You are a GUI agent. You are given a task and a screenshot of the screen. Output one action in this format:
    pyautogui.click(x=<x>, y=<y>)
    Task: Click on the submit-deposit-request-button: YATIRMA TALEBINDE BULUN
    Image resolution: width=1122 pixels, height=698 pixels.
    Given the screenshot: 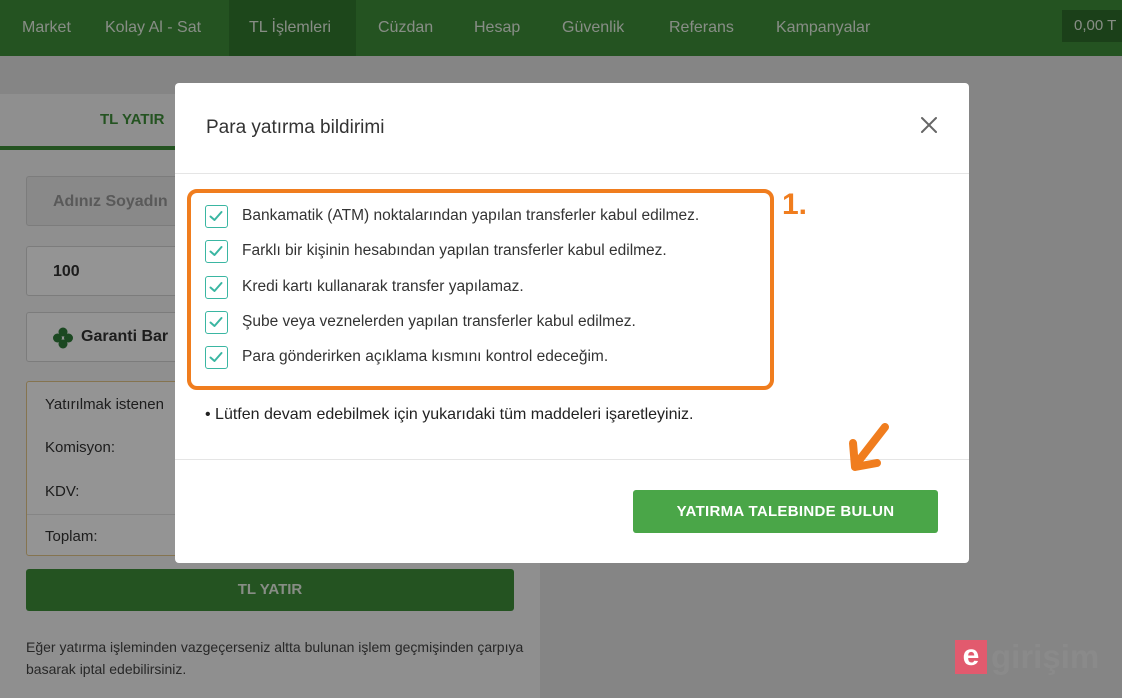 What is the action you would take?
    pyautogui.click(x=785, y=511)
    